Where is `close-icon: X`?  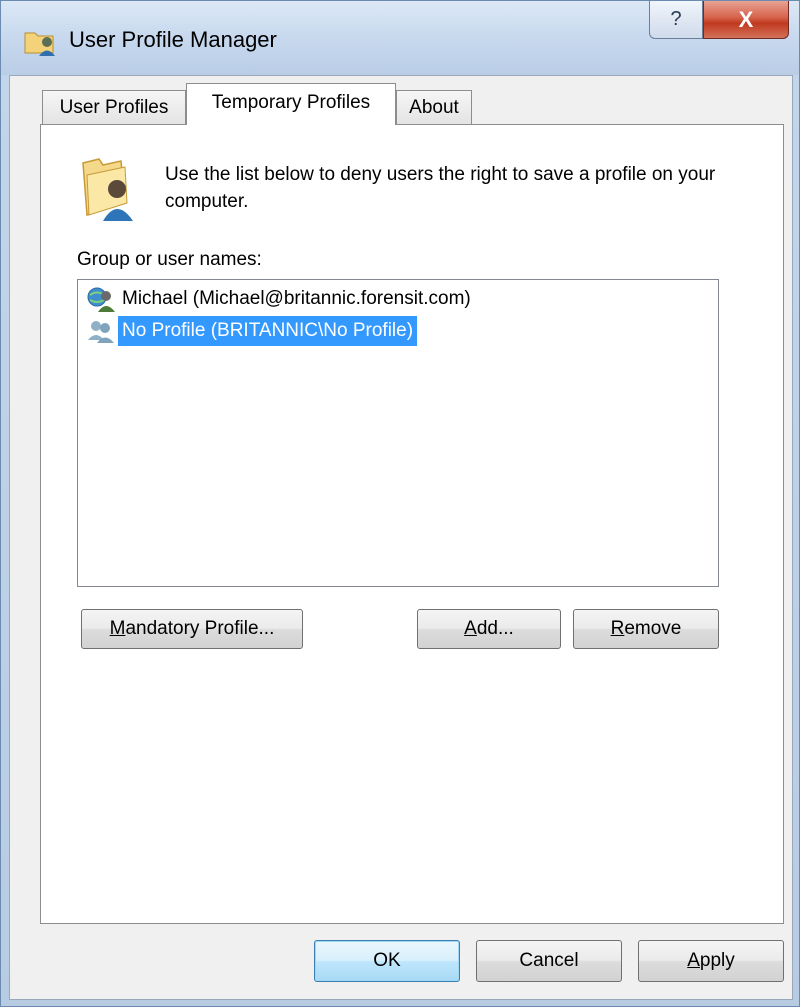 close-icon: X is located at coordinates (746, 19).